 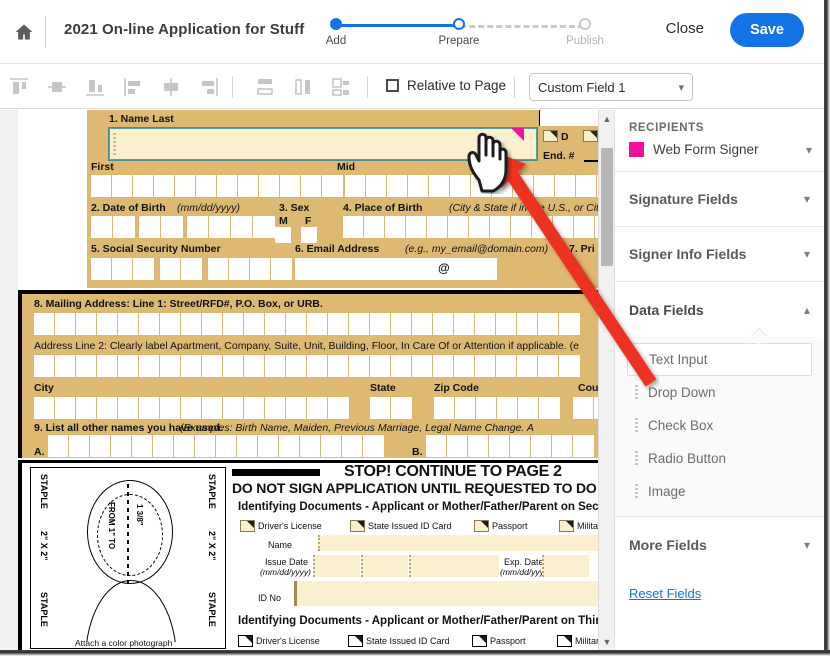 I want to click on form-cells-dob-year, so click(x=231, y=227).